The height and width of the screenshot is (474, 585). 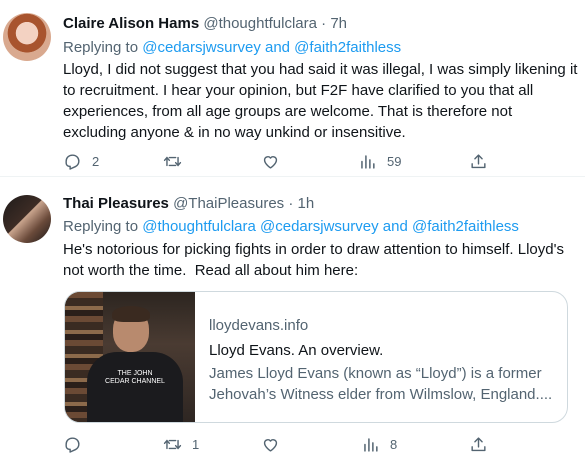 I want to click on views-button: 59, so click(x=379, y=161).